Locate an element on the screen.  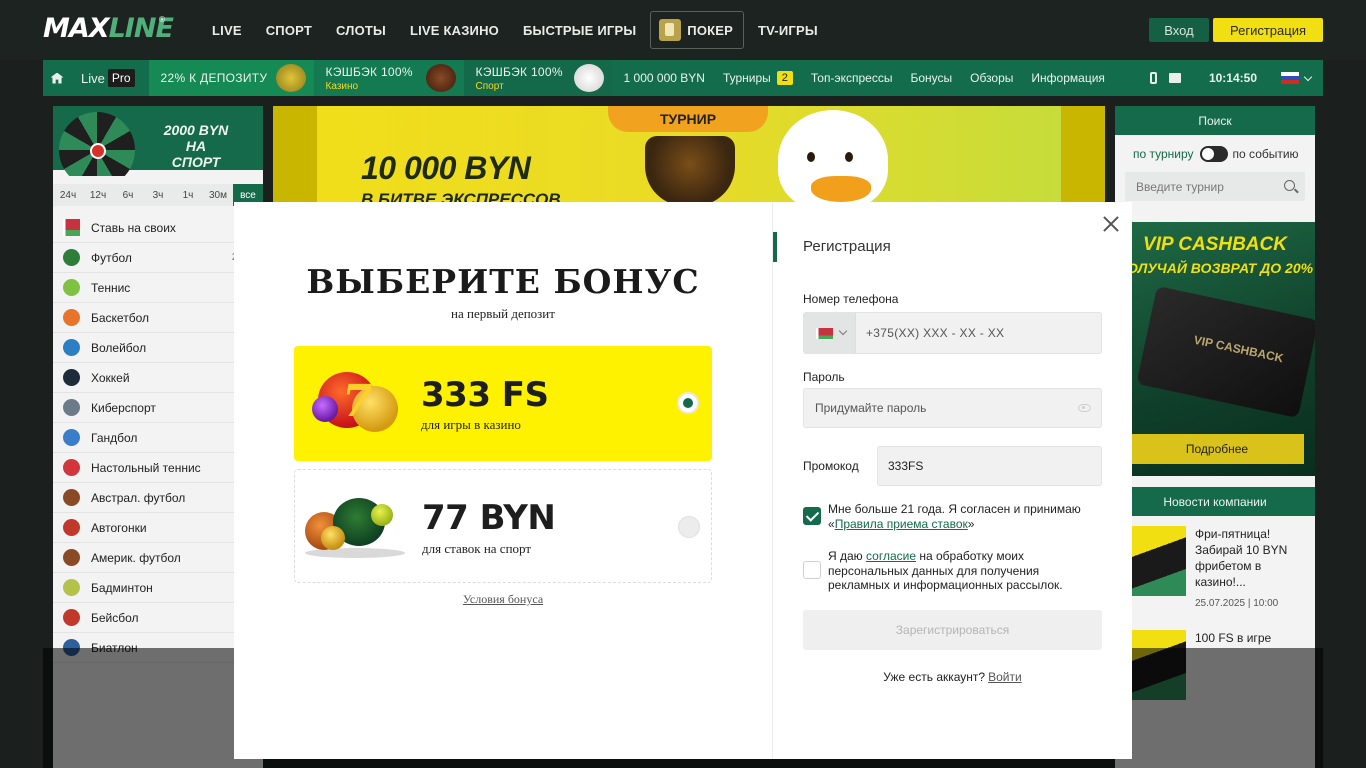
sport-list-item: Баскетбол298 is located at coordinates (158, 318).